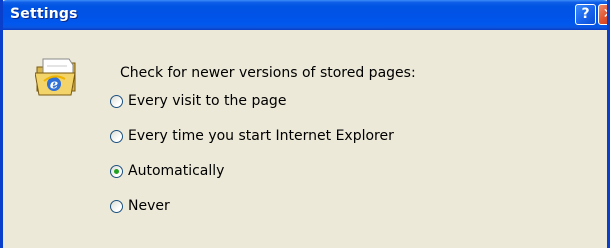 This screenshot has height=248, width=610. What do you see at coordinates (149, 206) in the screenshot?
I see `radio-label-never: Never` at bounding box center [149, 206].